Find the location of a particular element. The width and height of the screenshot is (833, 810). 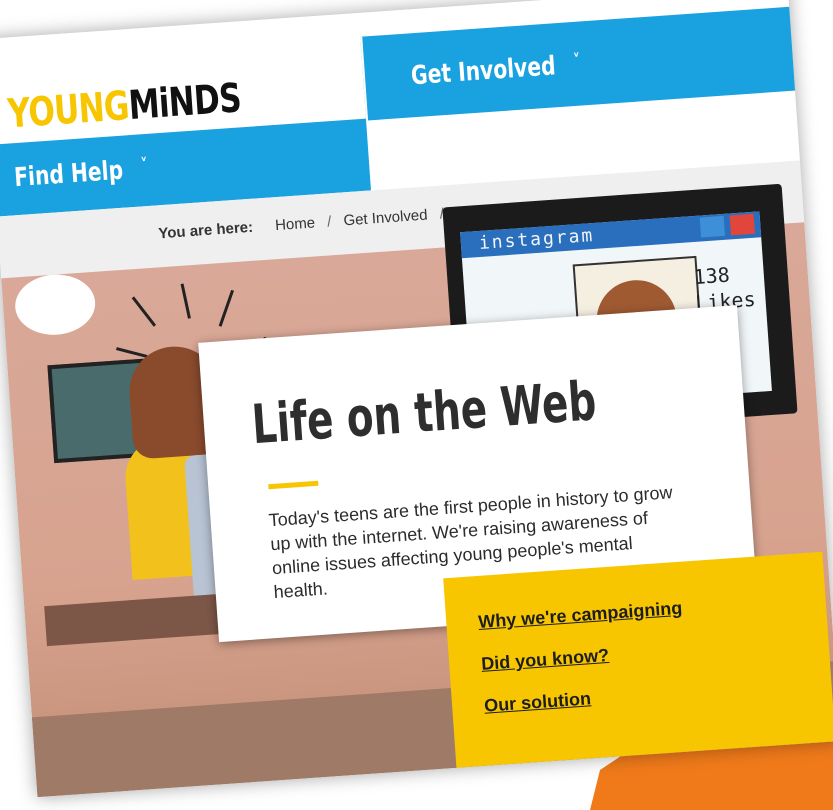

page-title: Life on the Web is located at coordinates (424, 413).